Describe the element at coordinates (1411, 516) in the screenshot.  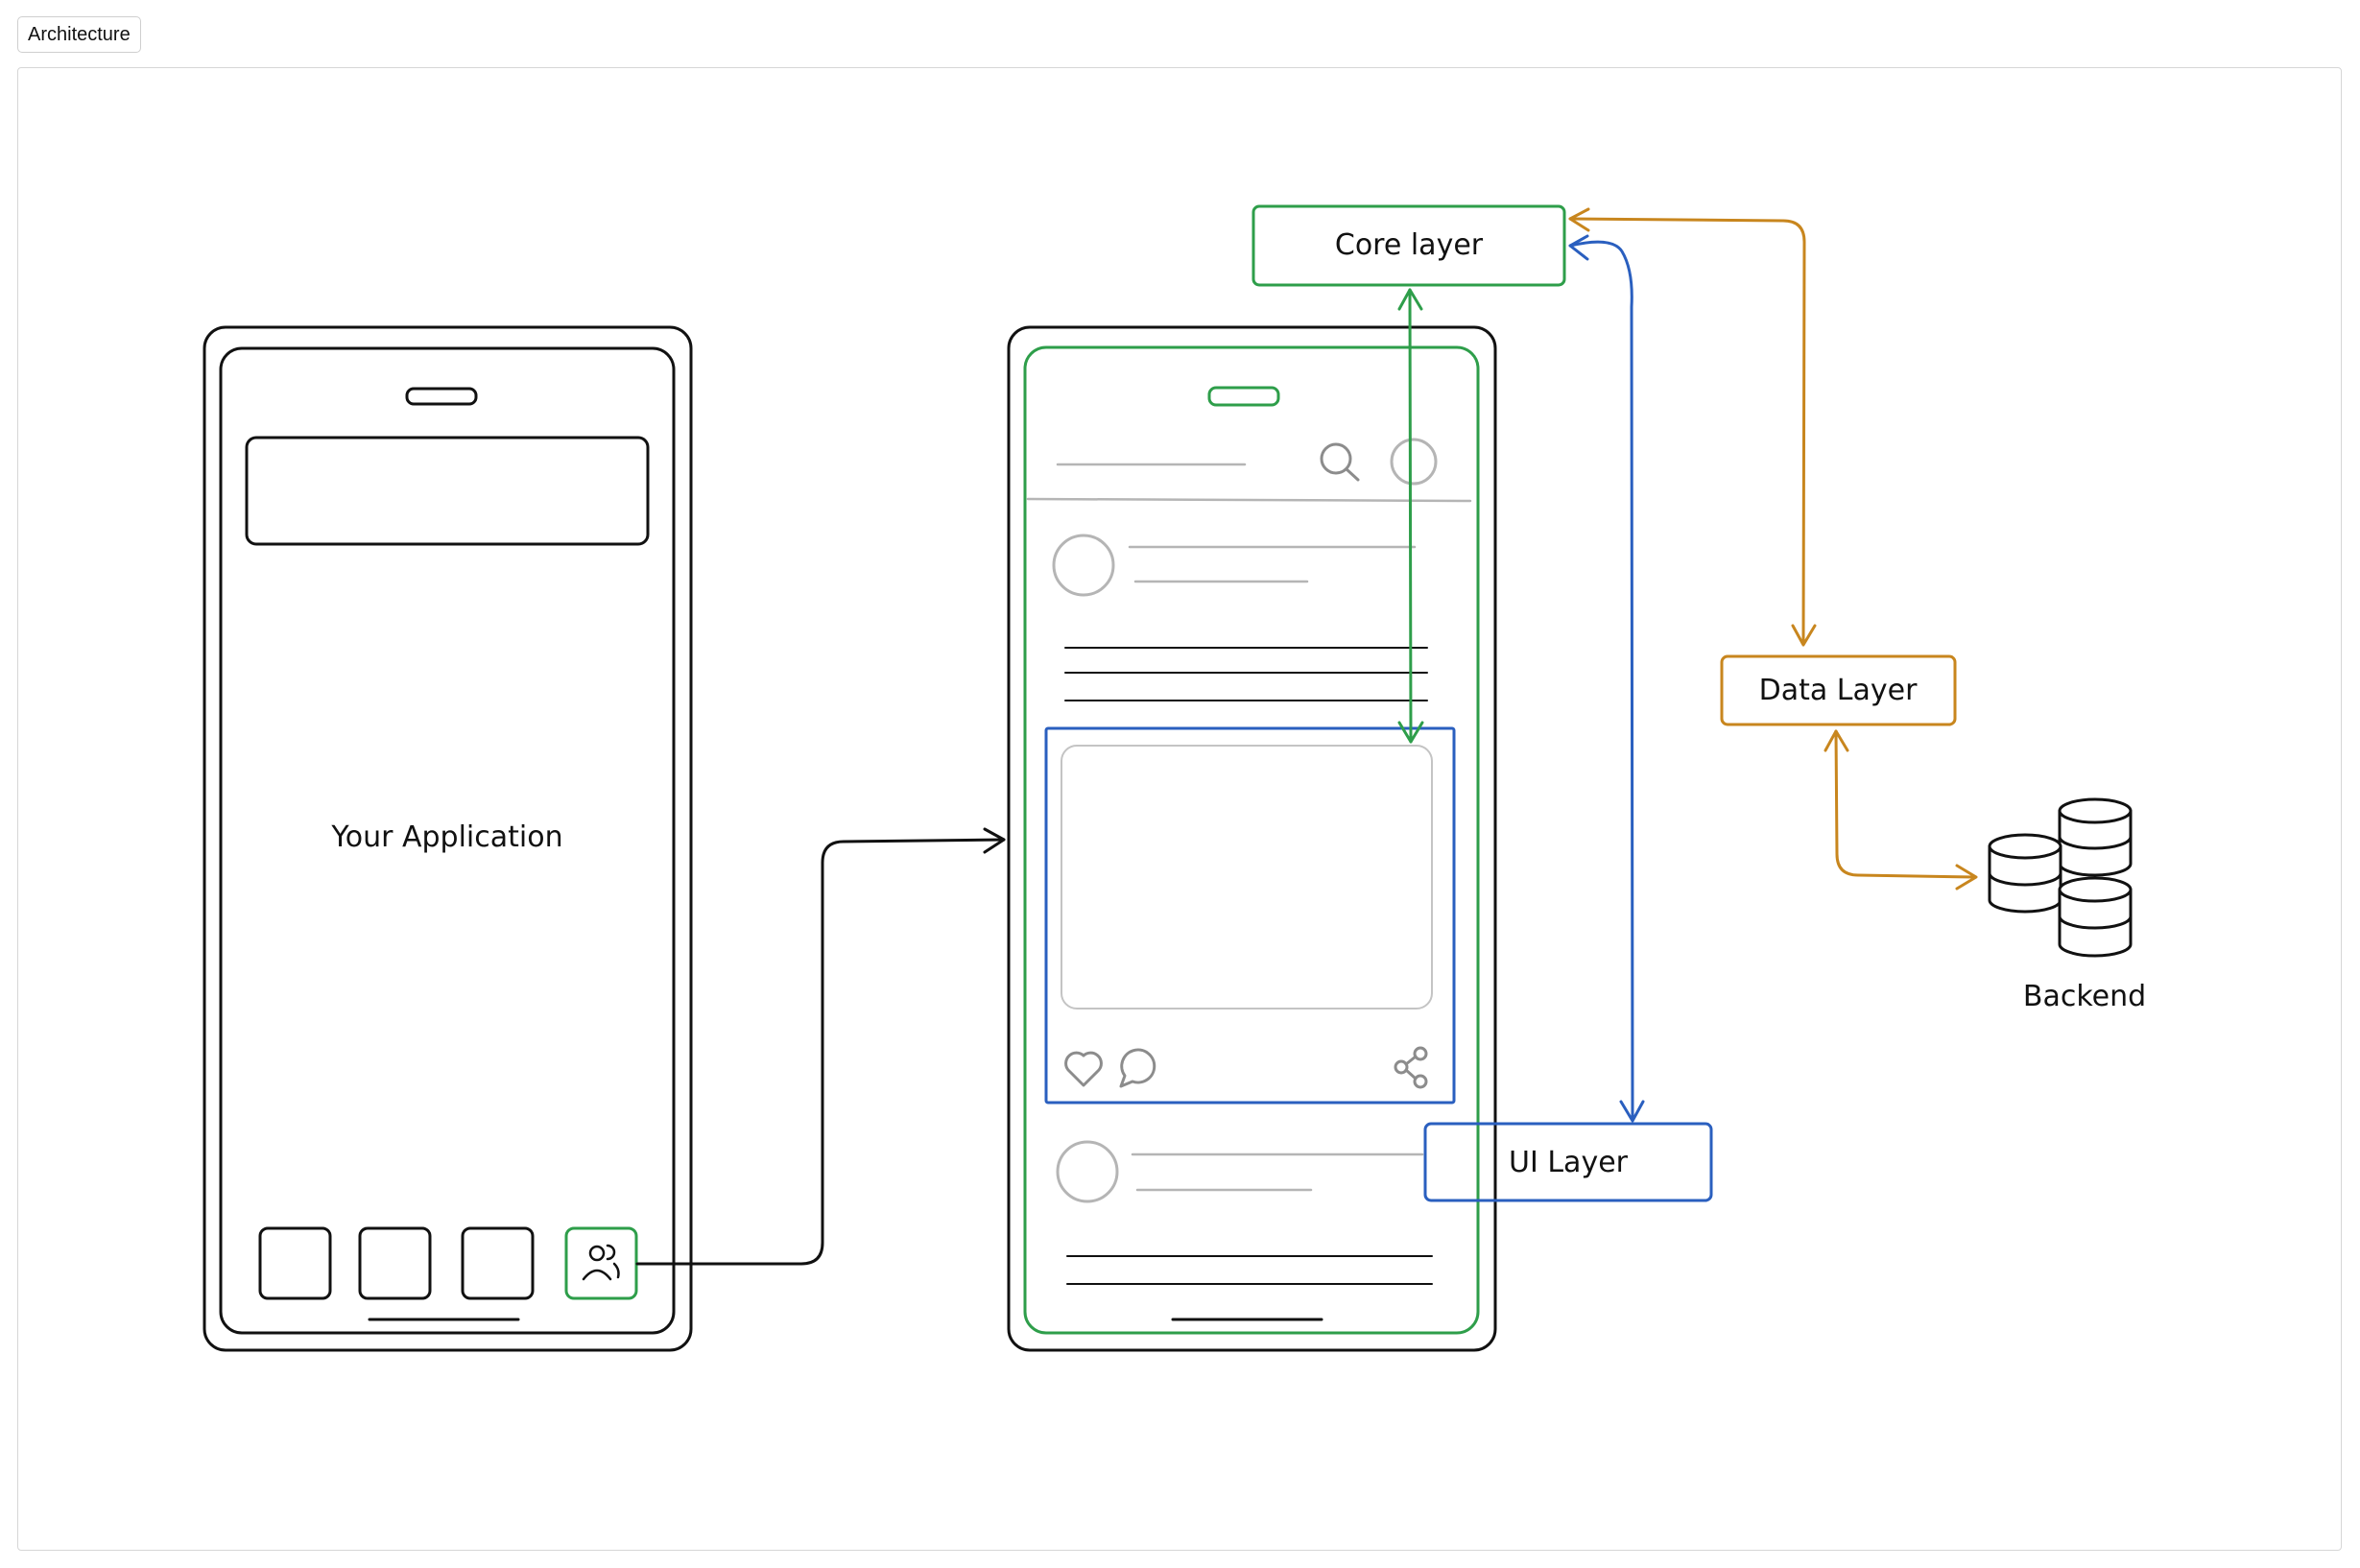
I see `core-to-ui-card-arrow` at that location.